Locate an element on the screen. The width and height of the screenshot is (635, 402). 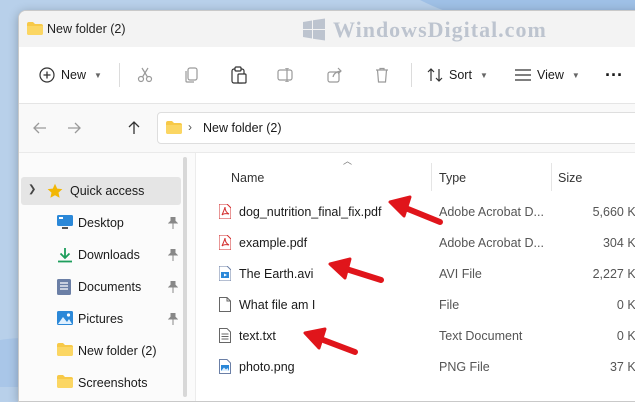
annotation-arrows is located at coordinates (373, 275).